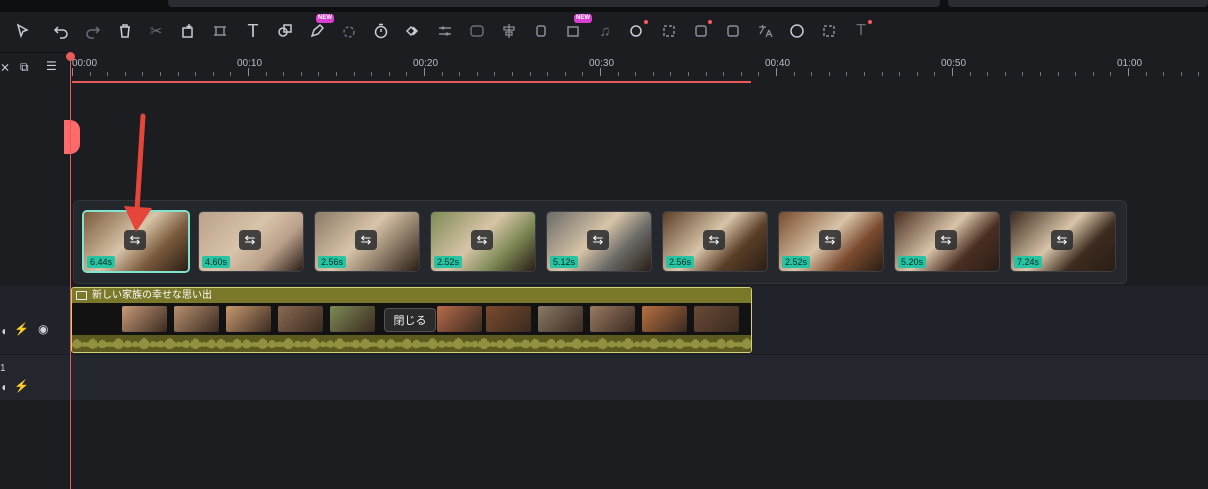 This screenshot has width=1208, height=489. I want to click on crop-icon, so click(220, 31).